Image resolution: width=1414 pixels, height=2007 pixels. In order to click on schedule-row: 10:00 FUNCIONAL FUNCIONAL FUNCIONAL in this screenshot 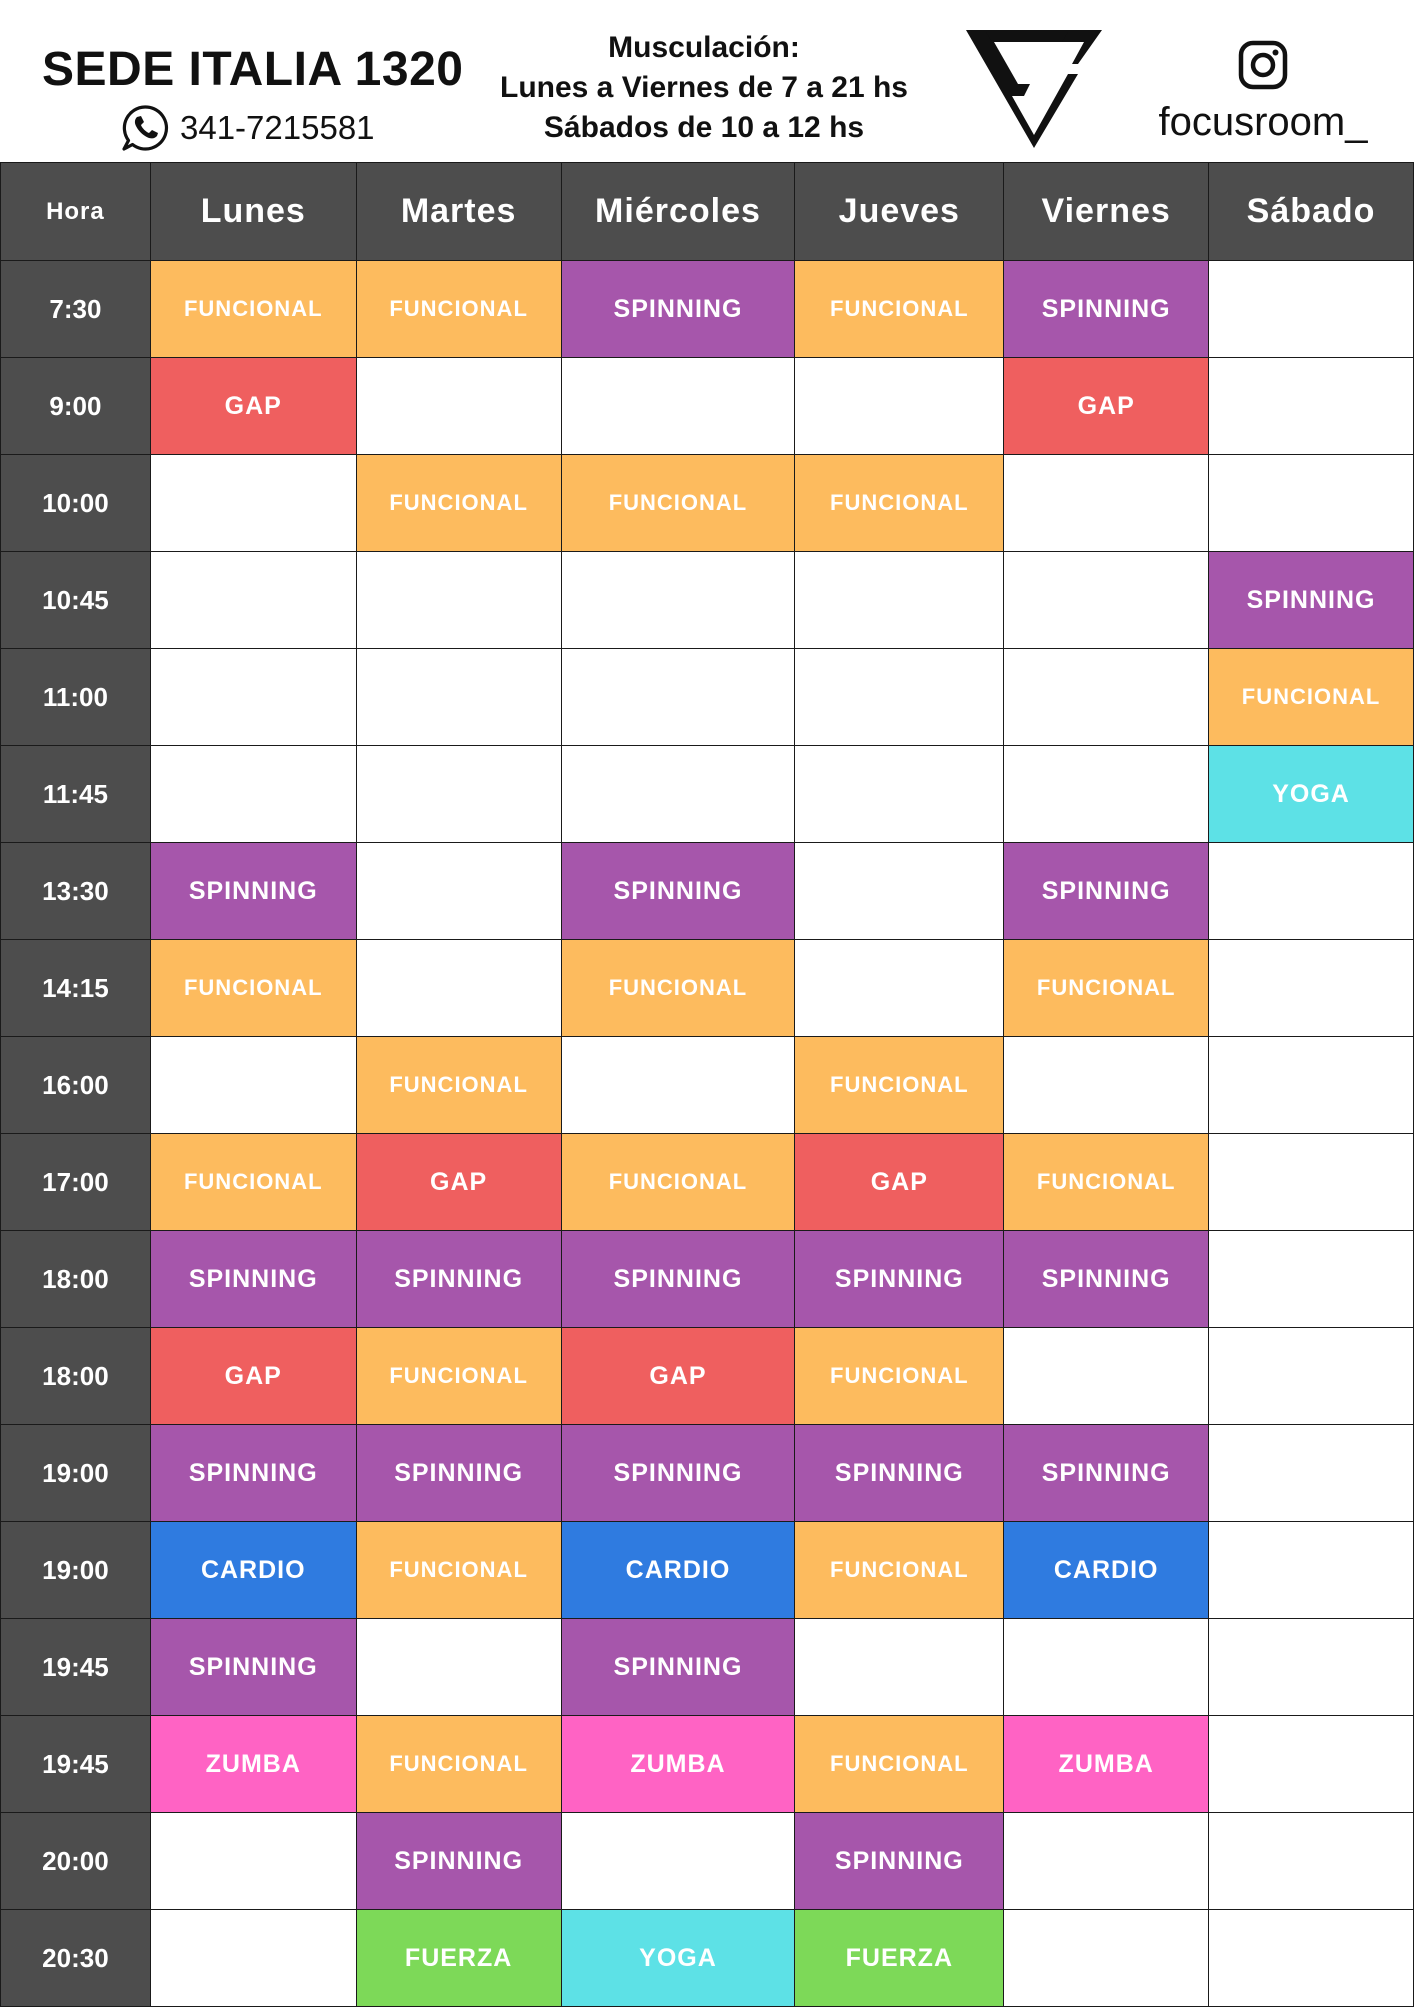, I will do `click(707, 503)`.